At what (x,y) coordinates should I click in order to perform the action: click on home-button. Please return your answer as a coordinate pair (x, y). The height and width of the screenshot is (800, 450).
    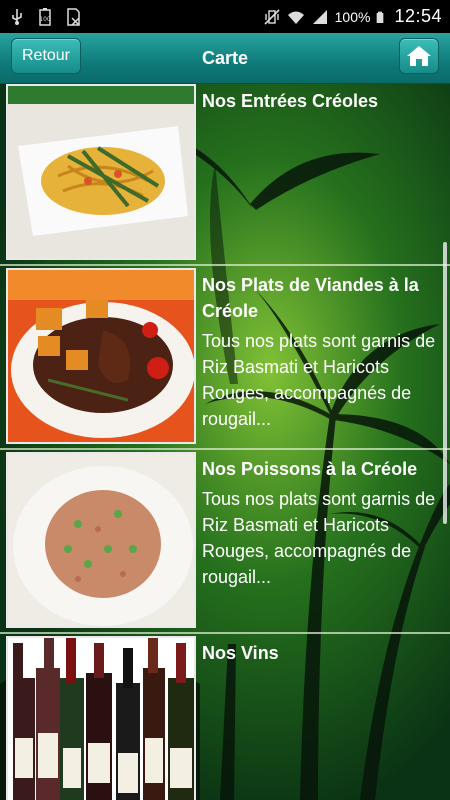
    Looking at the image, I should click on (419, 56).